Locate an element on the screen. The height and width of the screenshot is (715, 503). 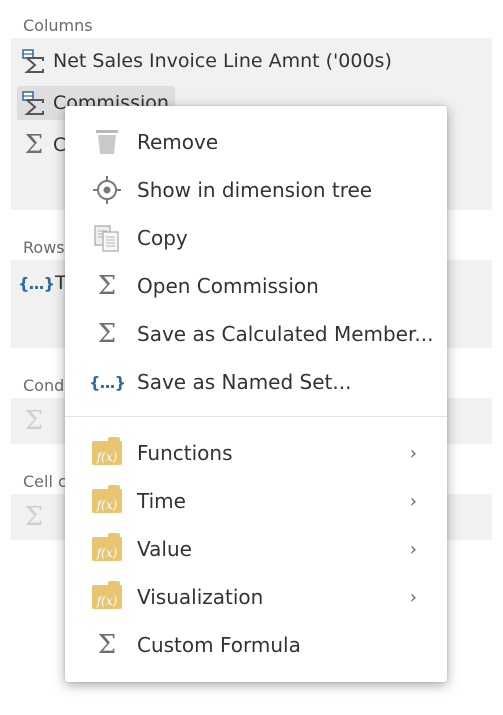
menu-item-label: Remove is located at coordinates (178, 142).